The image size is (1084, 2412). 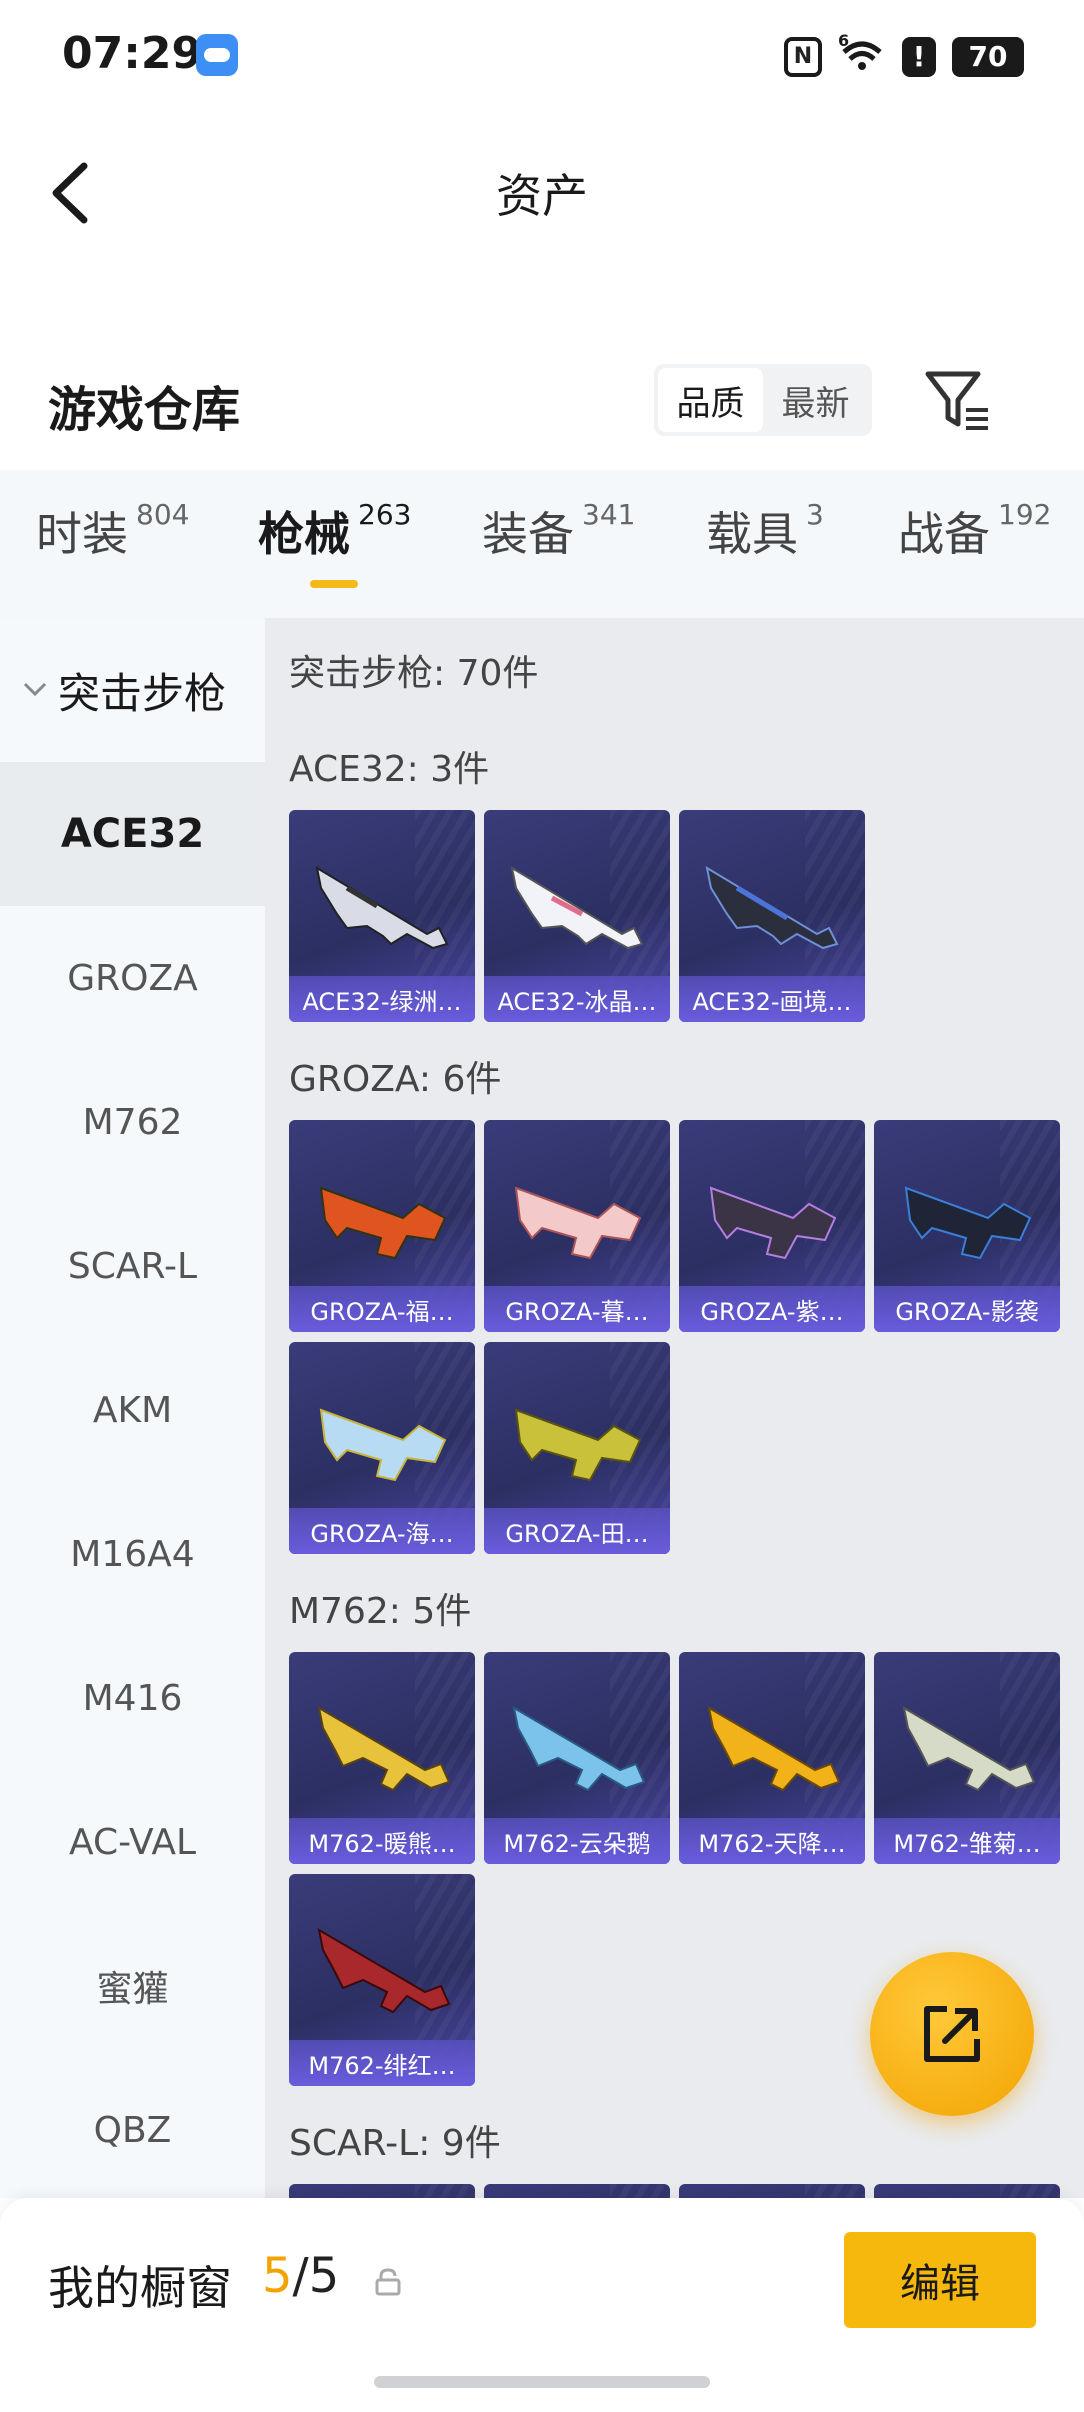 I want to click on sidebar-item-ace32: ACE32, so click(x=132, y=834).